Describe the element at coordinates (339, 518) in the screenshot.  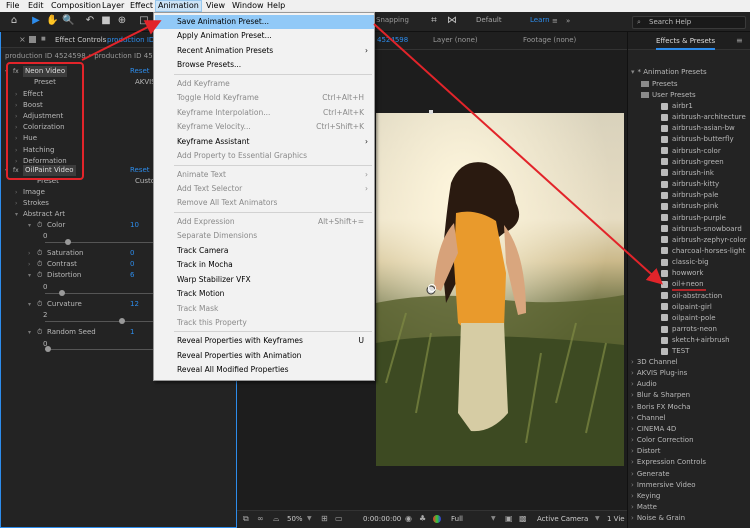
I see `grid-icon: ▭` at that location.